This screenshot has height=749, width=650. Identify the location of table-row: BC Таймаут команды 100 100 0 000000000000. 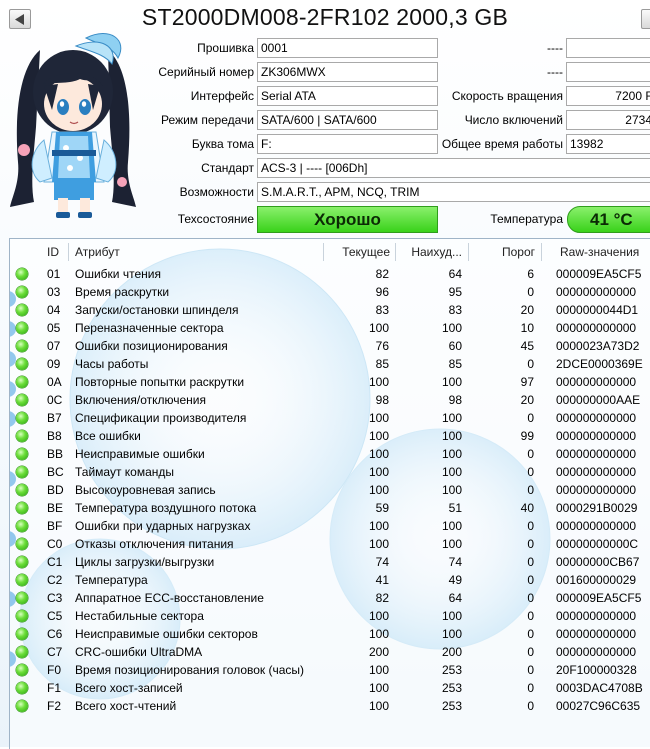
(330, 472).